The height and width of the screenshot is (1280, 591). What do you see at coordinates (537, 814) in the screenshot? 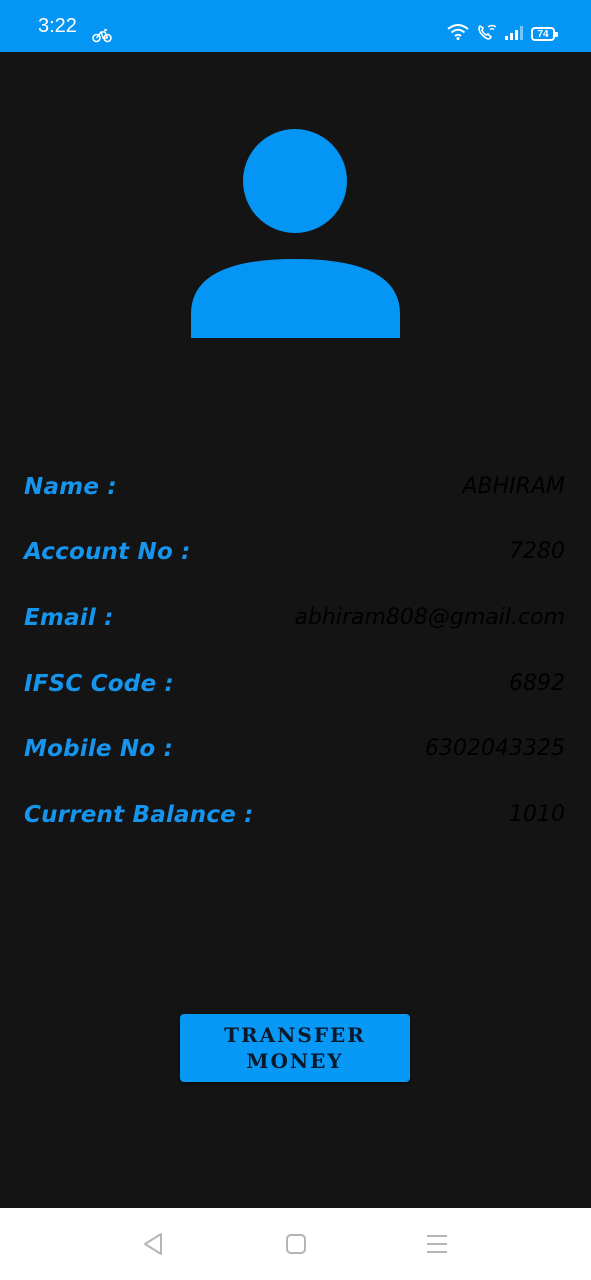
I see `balance-value: 1010` at bounding box center [537, 814].